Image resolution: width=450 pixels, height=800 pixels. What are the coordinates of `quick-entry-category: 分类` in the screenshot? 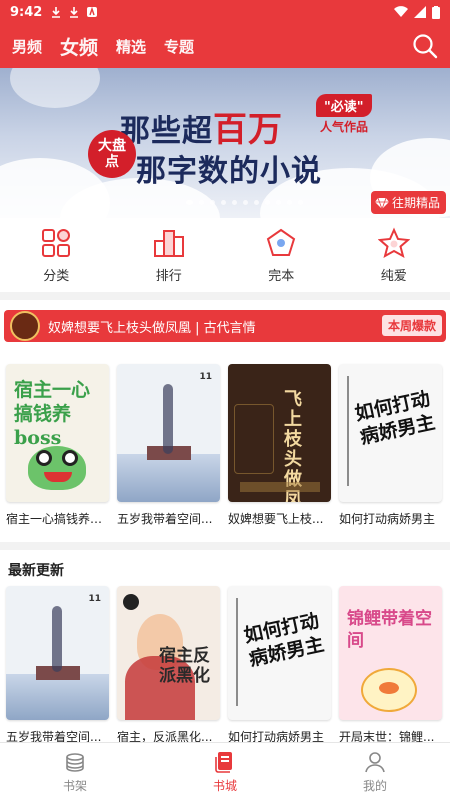 It's located at (56, 255).